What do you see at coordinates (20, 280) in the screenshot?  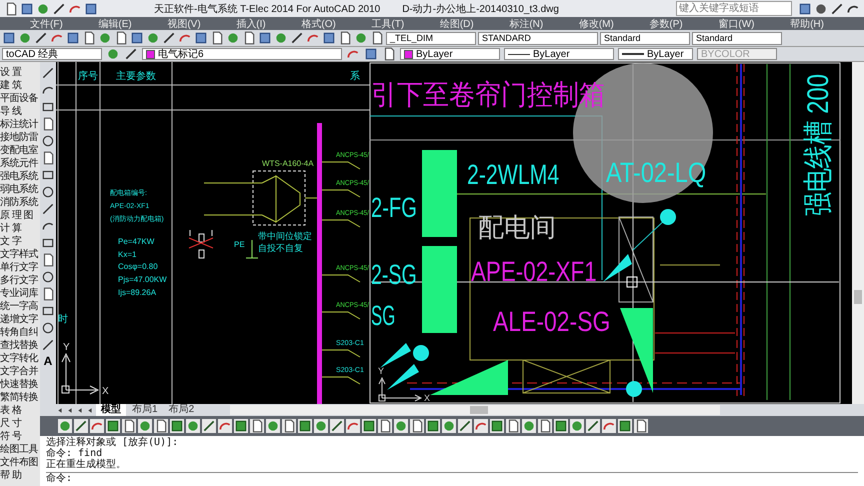 I see `side-menu-item: 多行文字` at bounding box center [20, 280].